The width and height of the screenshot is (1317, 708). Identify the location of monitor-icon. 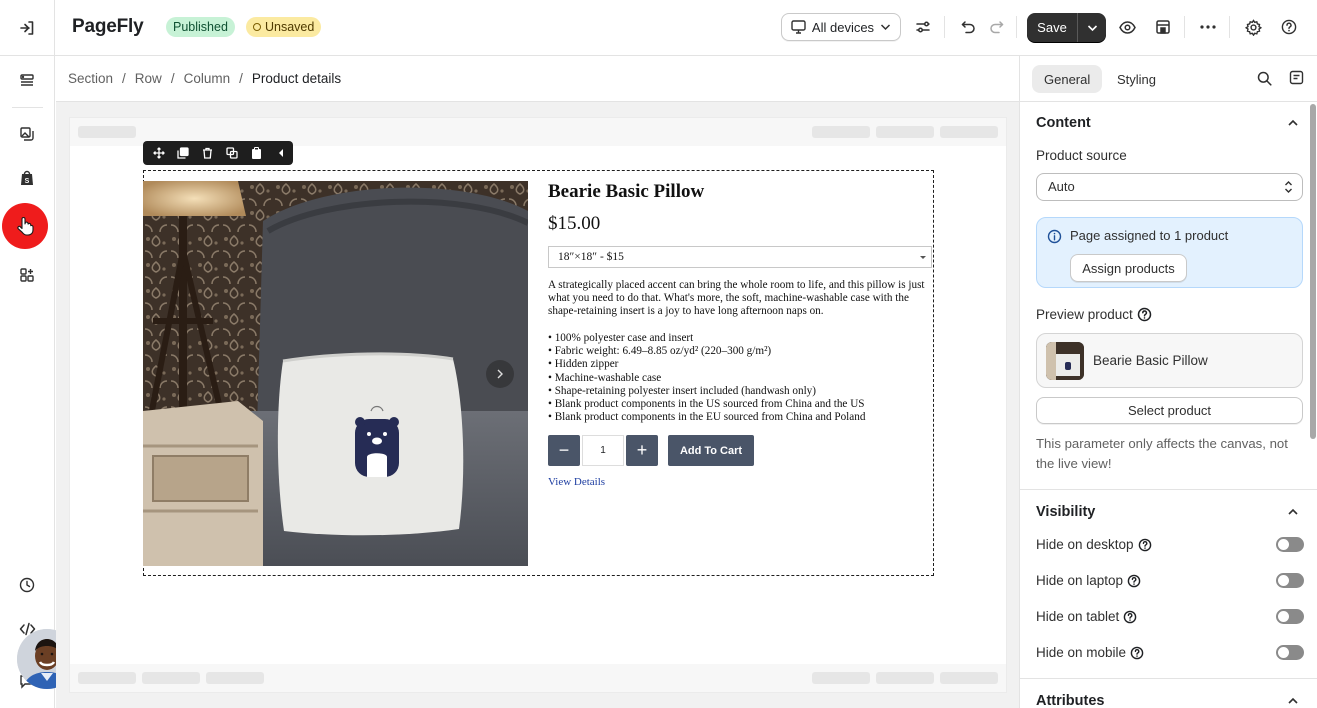
(798, 27).